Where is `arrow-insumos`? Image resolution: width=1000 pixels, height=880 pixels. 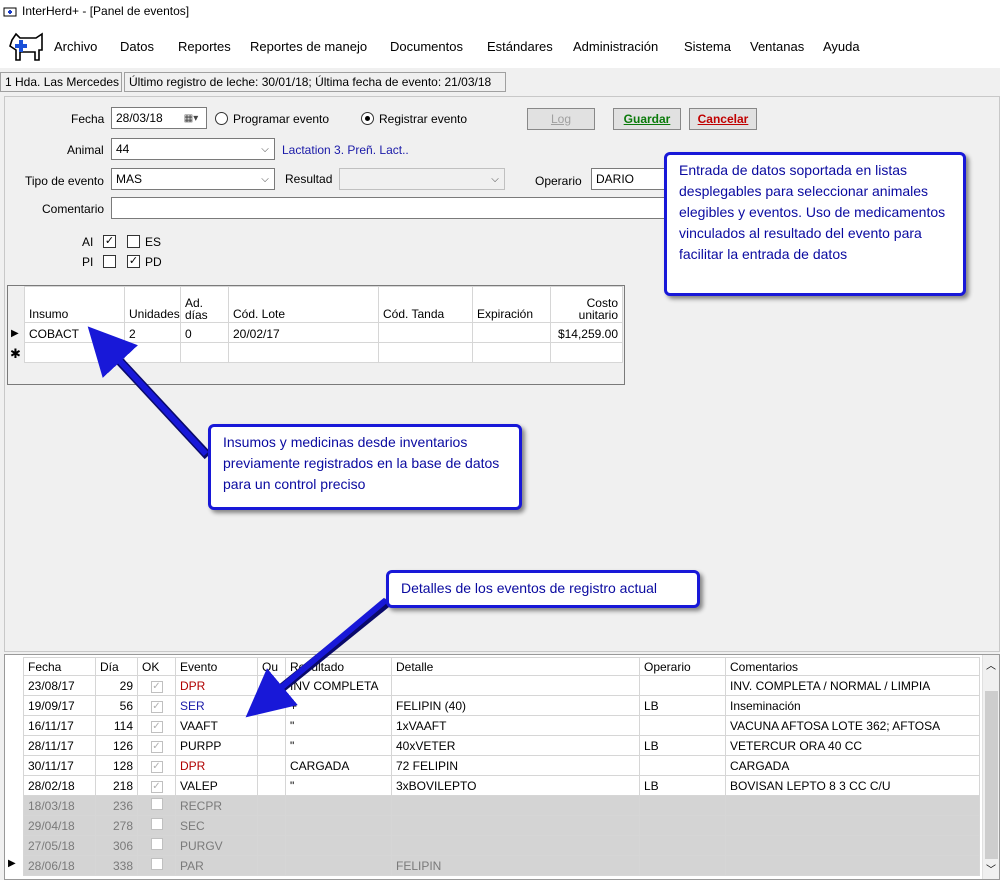 arrow-insumos is located at coordinates (148, 391).